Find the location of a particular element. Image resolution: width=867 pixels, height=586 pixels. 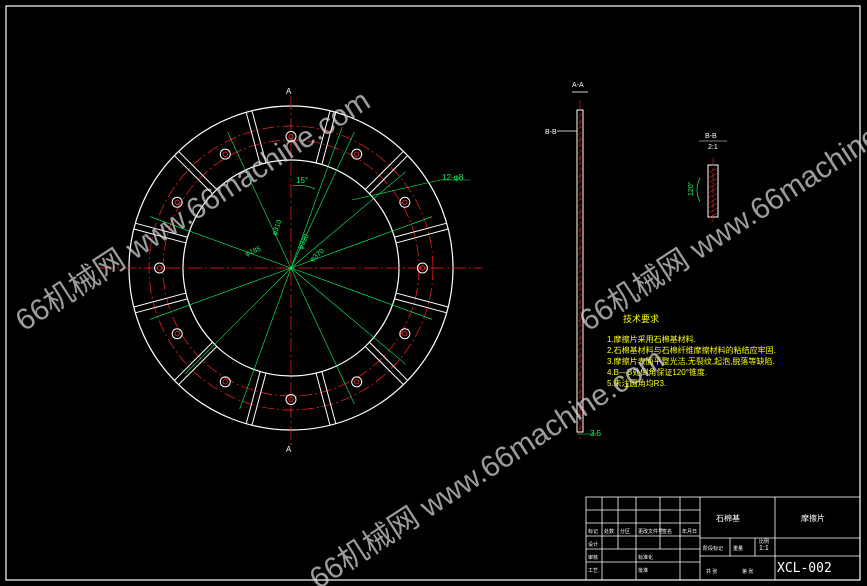

hole-9-center is located at coordinates (225, 154).